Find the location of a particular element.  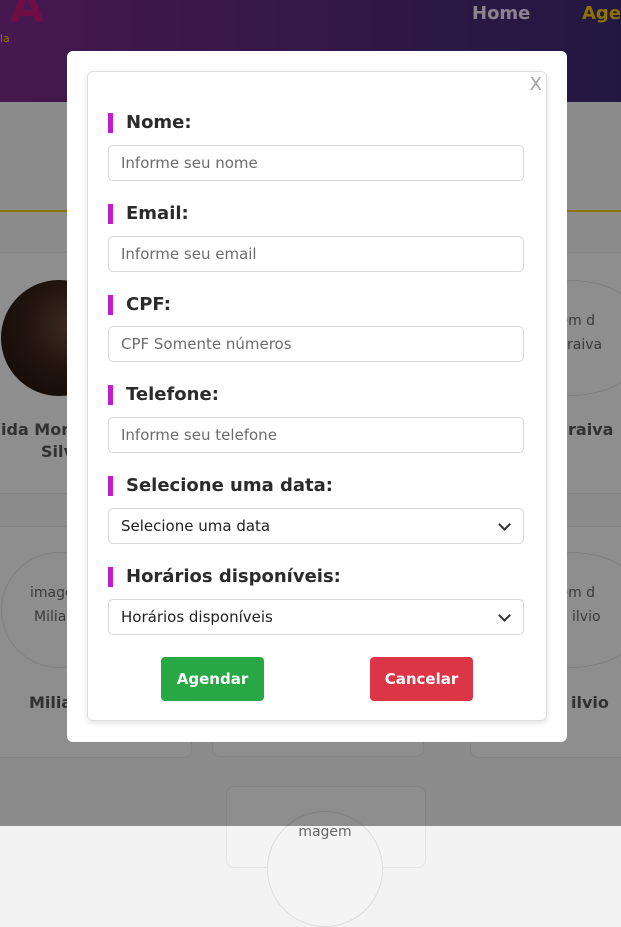

date-select: Selecione uma data is located at coordinates (316, 526).